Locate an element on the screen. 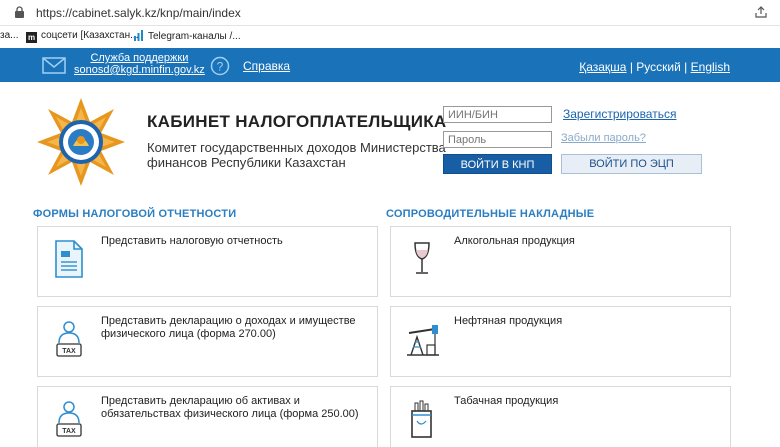 This screenshot has width=780, height=447. alcohol-card: Алкогольная продукция is located at coordinates (560, 261).